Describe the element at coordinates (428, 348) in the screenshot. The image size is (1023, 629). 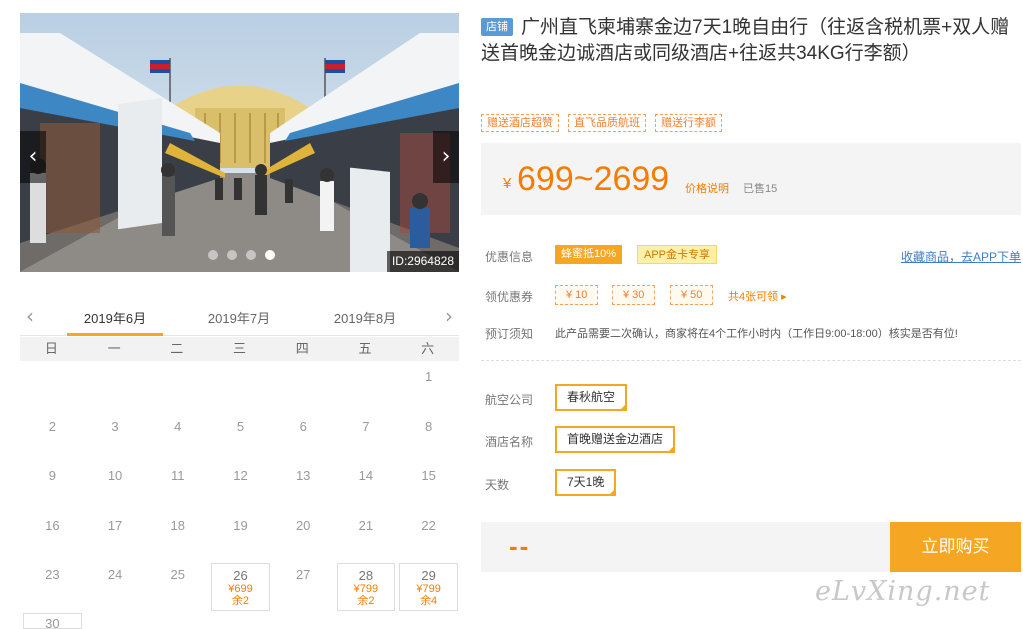
I see `weekday-label: 六` at that location.